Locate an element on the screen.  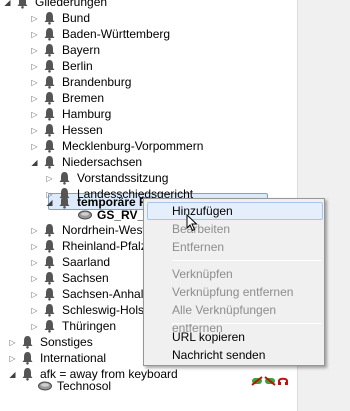
tree-item-label: Brandenburg is located at coordinates (97, 82).